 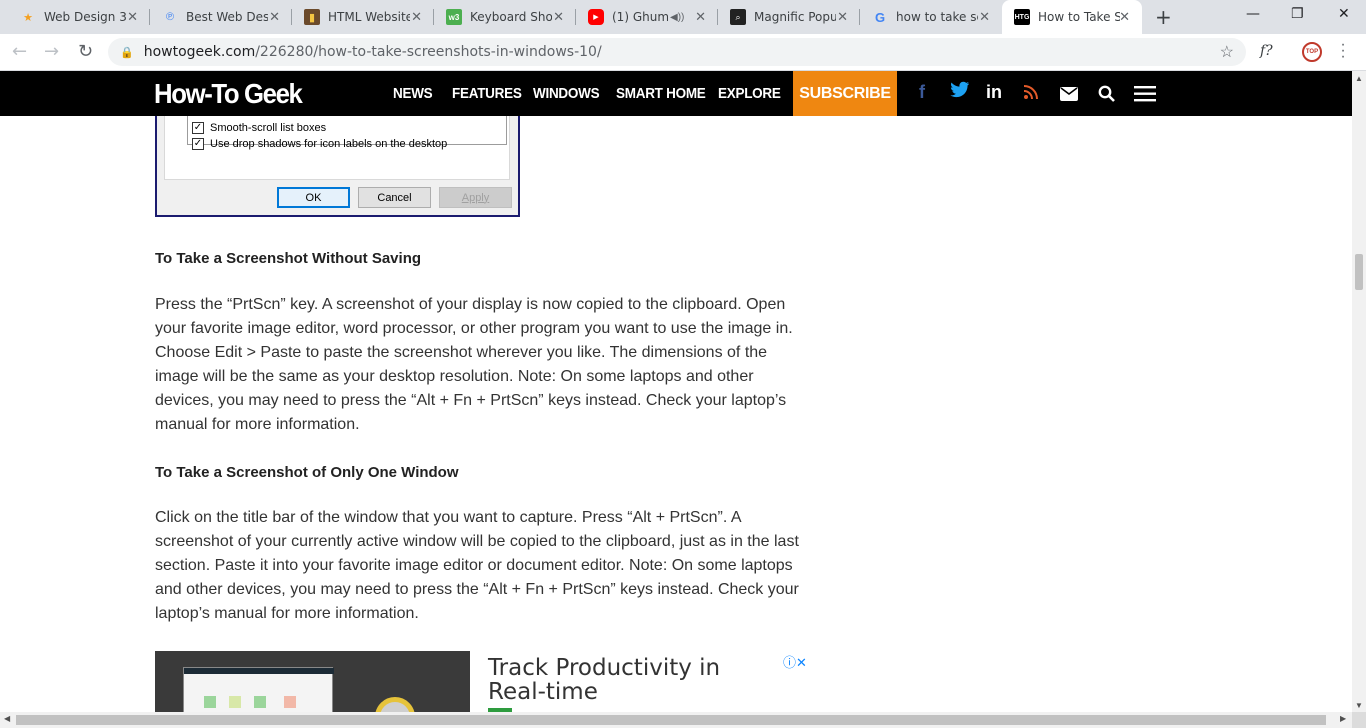 I want to click on ad-gauge, so click(x=395, y=704).